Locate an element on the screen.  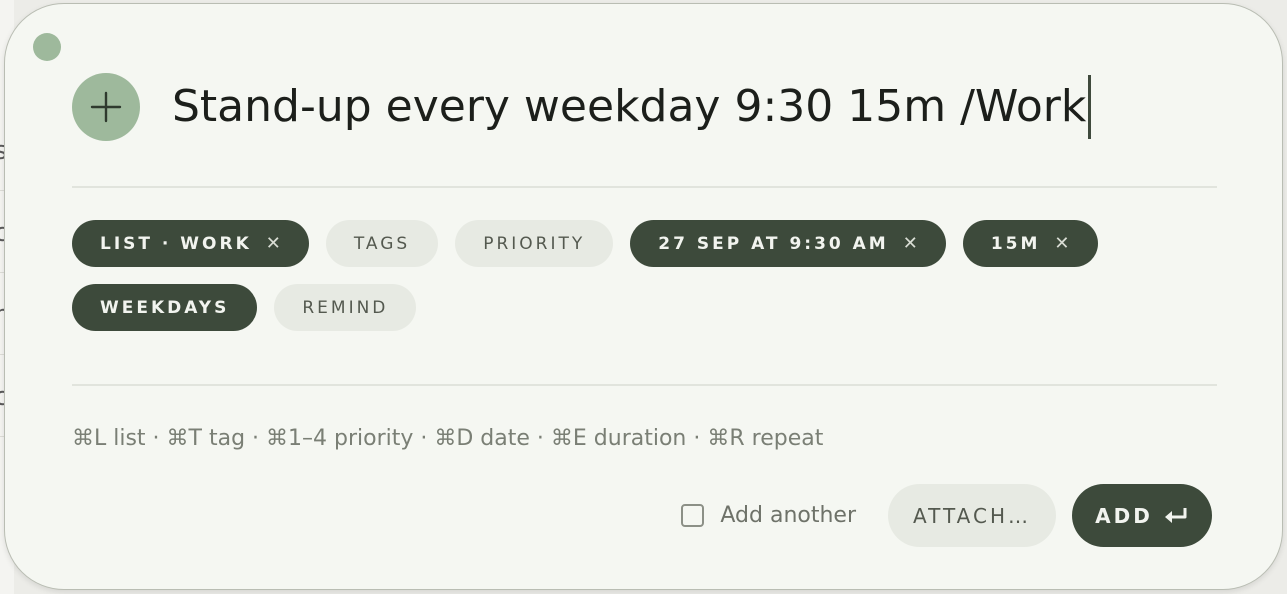
chip-remind: REMIND is located at coordinates (345, 307).